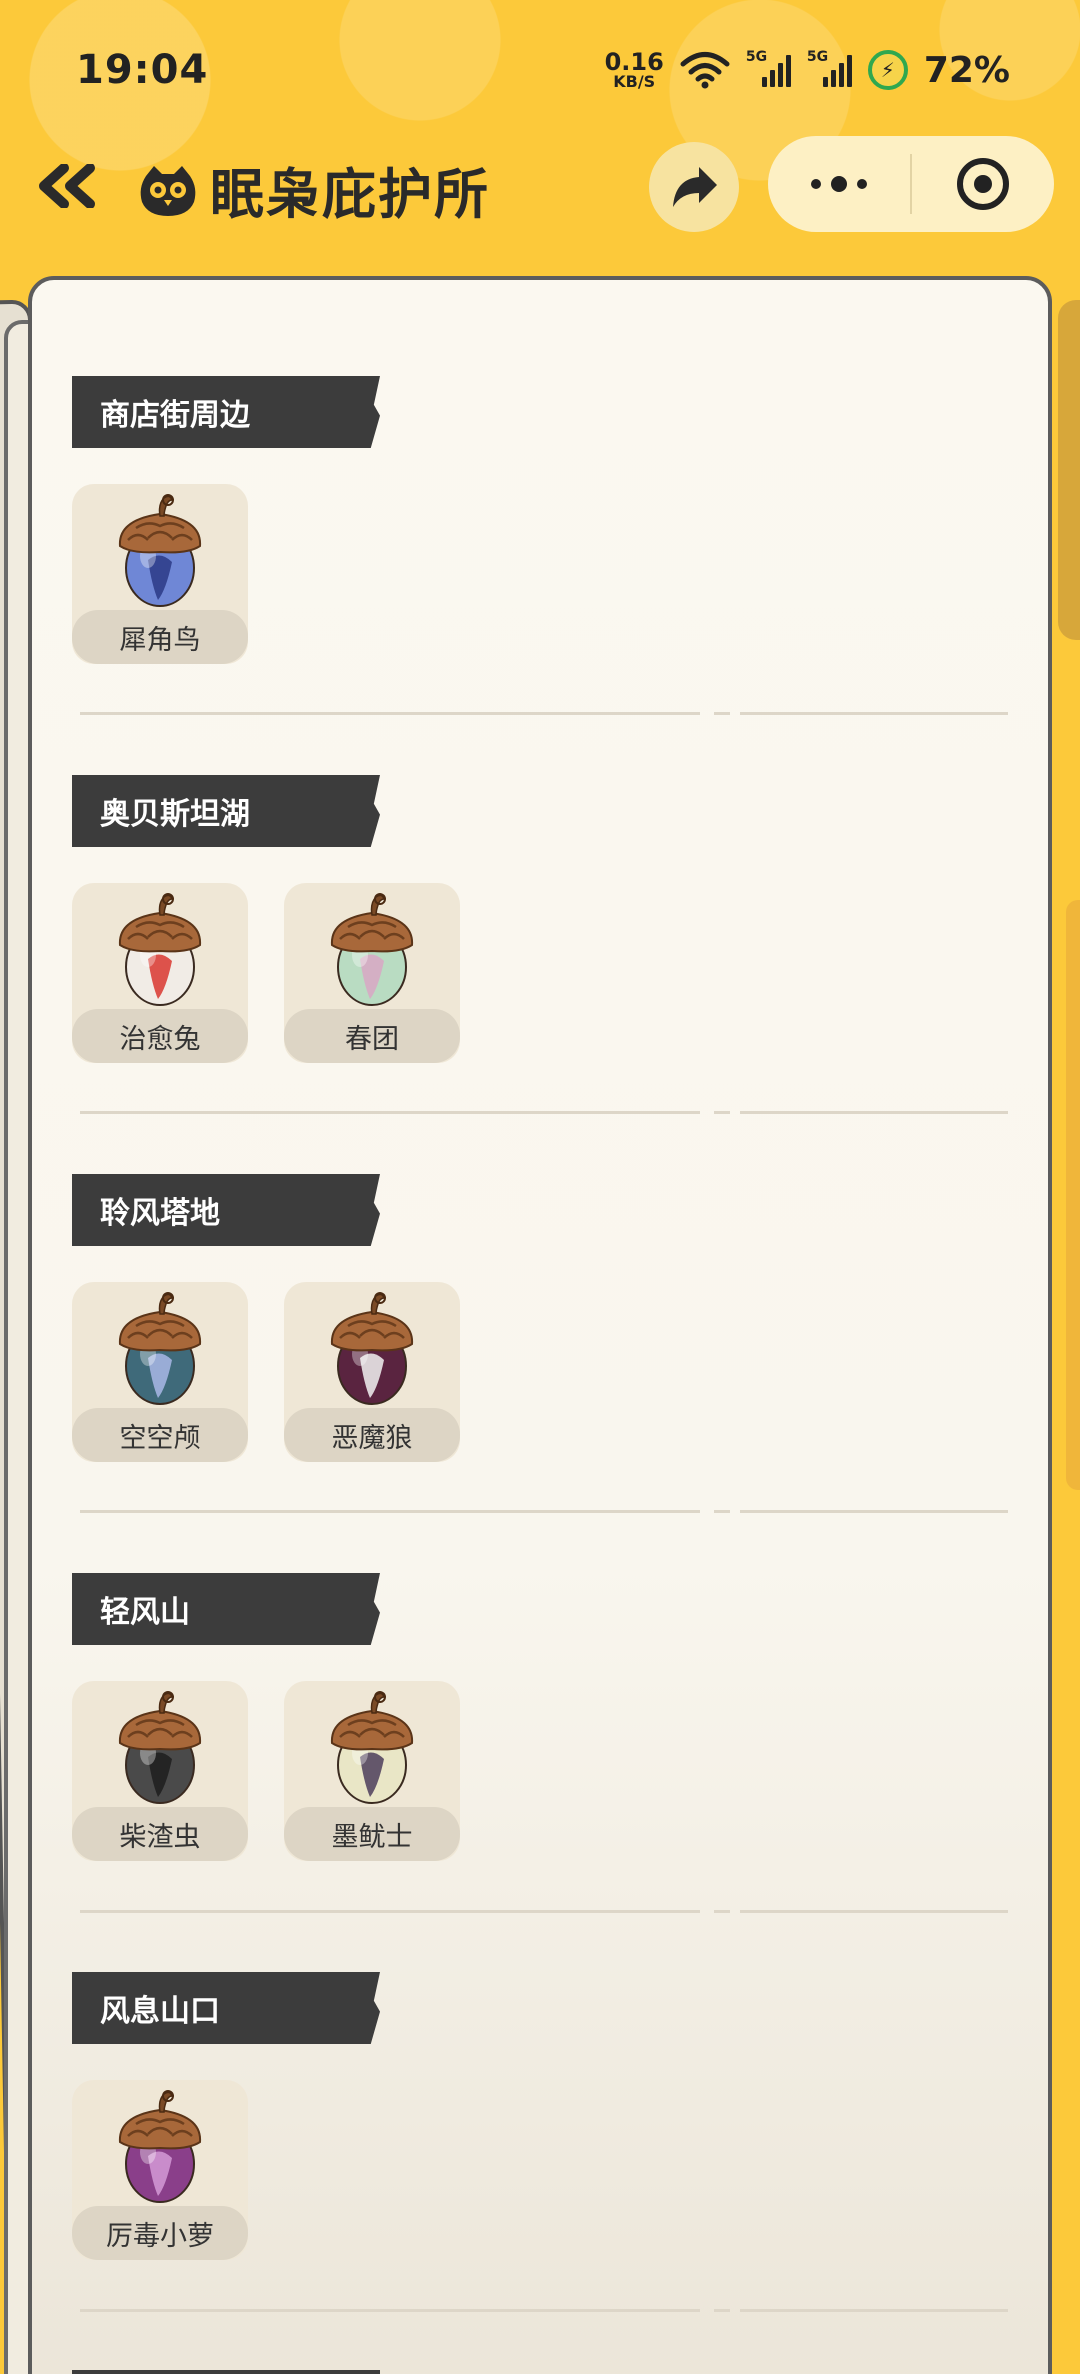 The image size is (1080, 2374). I want to click on share-arrow-icon, so click(695, 187).